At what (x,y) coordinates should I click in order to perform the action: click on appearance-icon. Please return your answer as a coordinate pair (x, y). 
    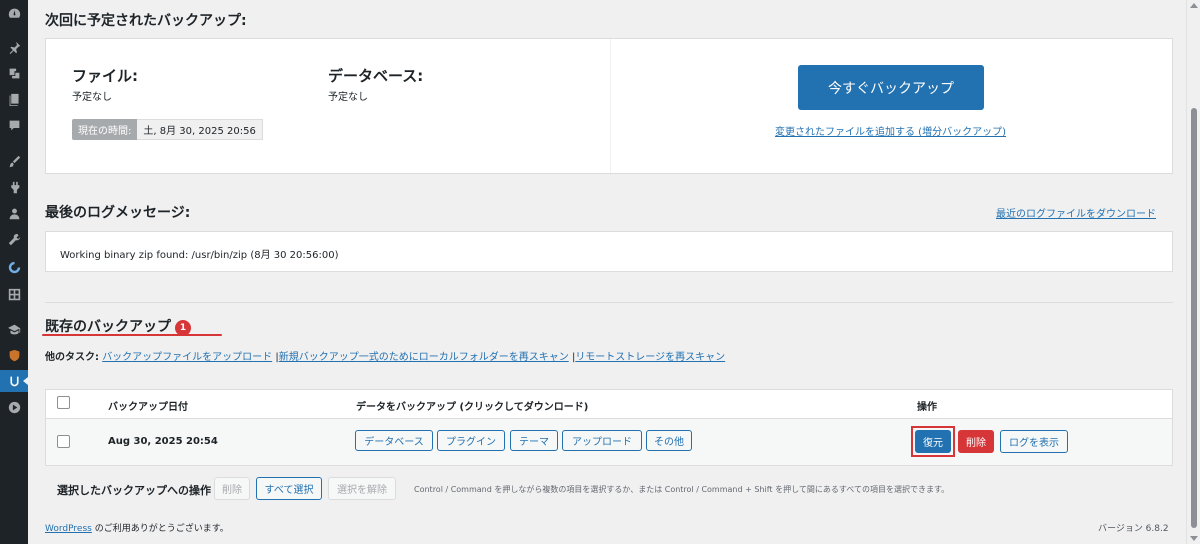
    Looking at the image, I should click on (14, 161).